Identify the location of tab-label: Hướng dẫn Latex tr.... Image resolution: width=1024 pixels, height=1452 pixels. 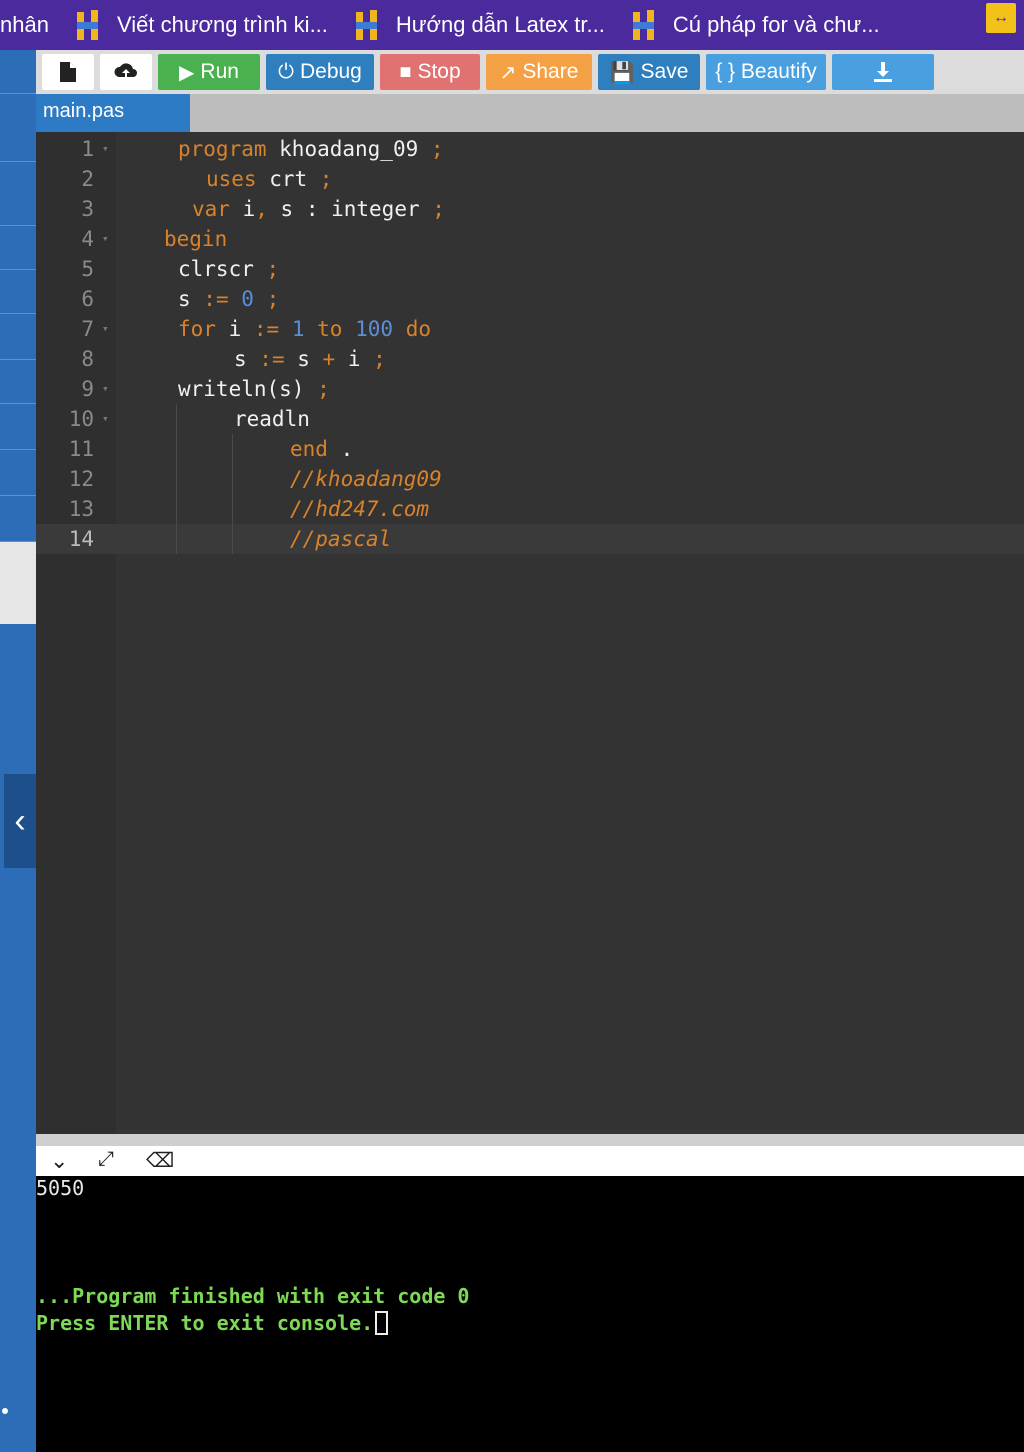
(500, 24).